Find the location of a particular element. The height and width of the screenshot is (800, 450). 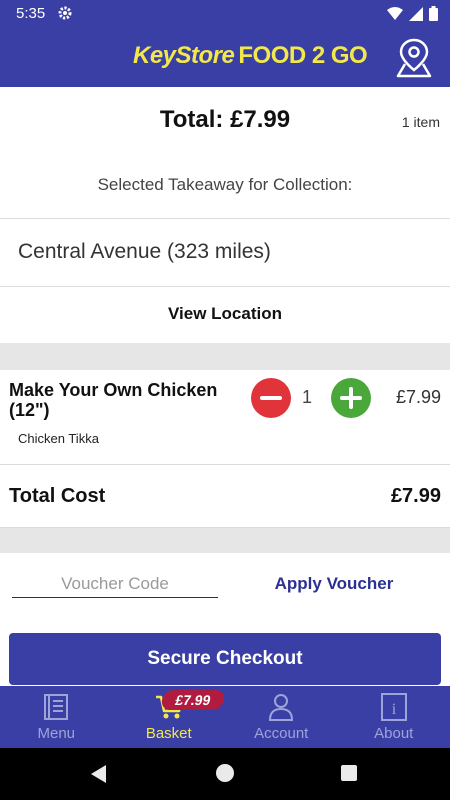

wifi-icon is located at coordinates (395, 13).